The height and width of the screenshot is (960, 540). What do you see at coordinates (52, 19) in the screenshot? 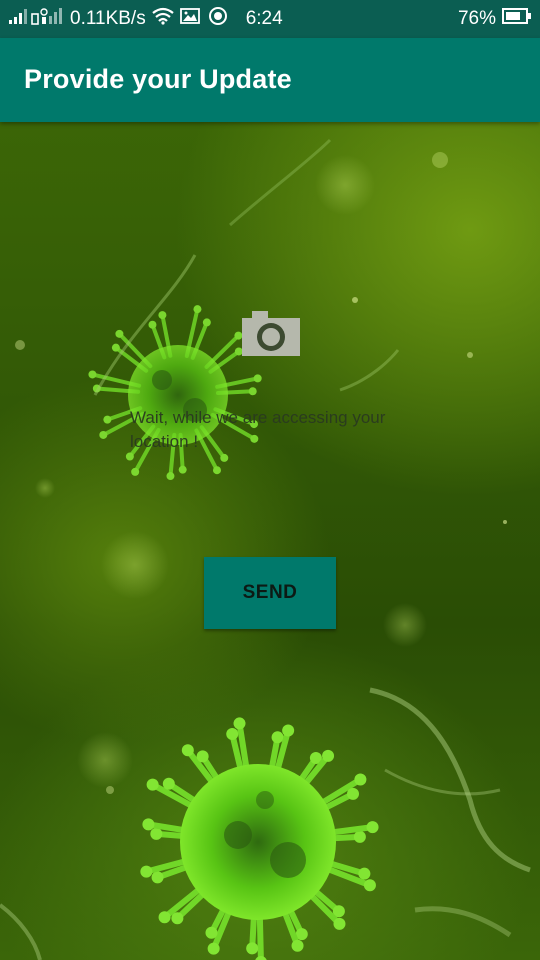
I see `sim-signal-icon` at bounding box center [52, 19].